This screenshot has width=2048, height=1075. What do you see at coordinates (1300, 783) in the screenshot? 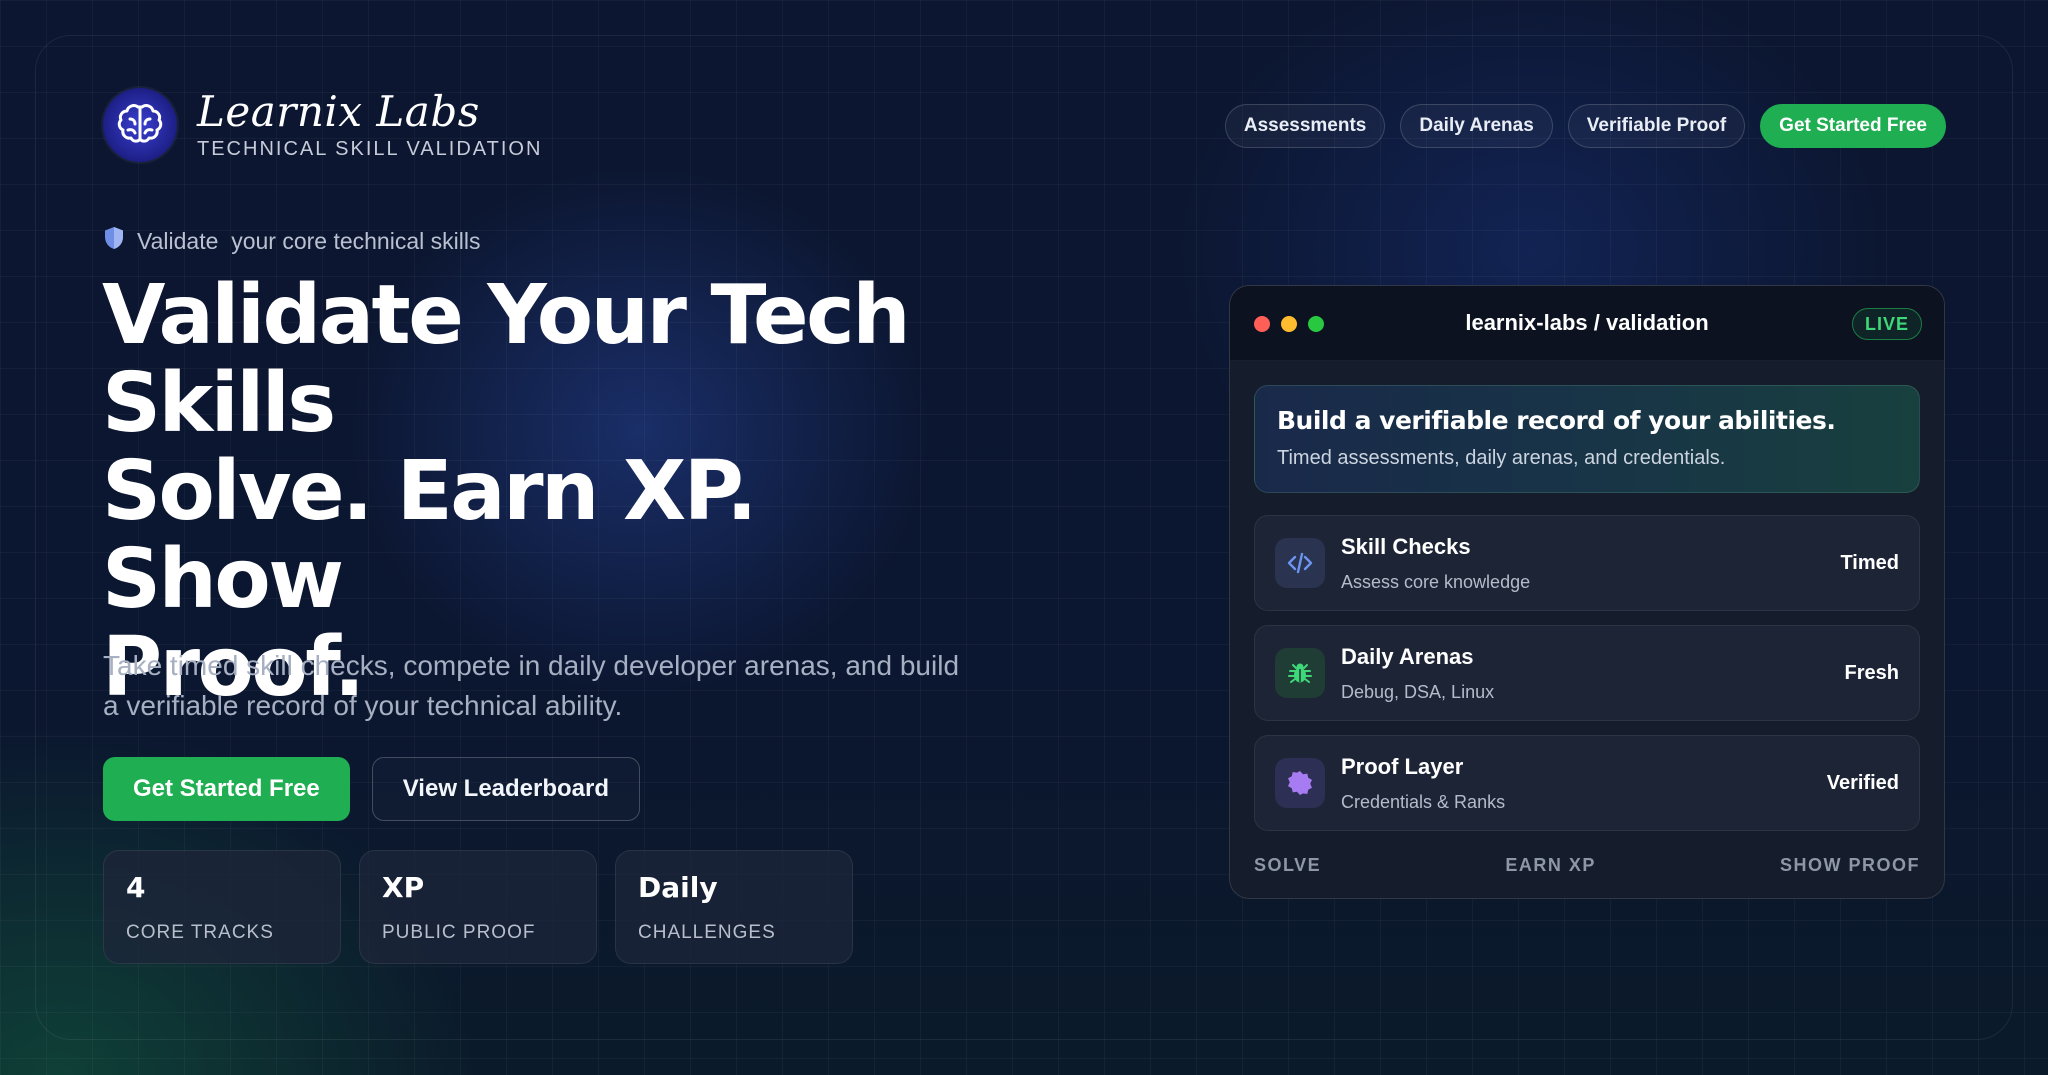
I see `badge-icon` at bounding box center [1300, 783].